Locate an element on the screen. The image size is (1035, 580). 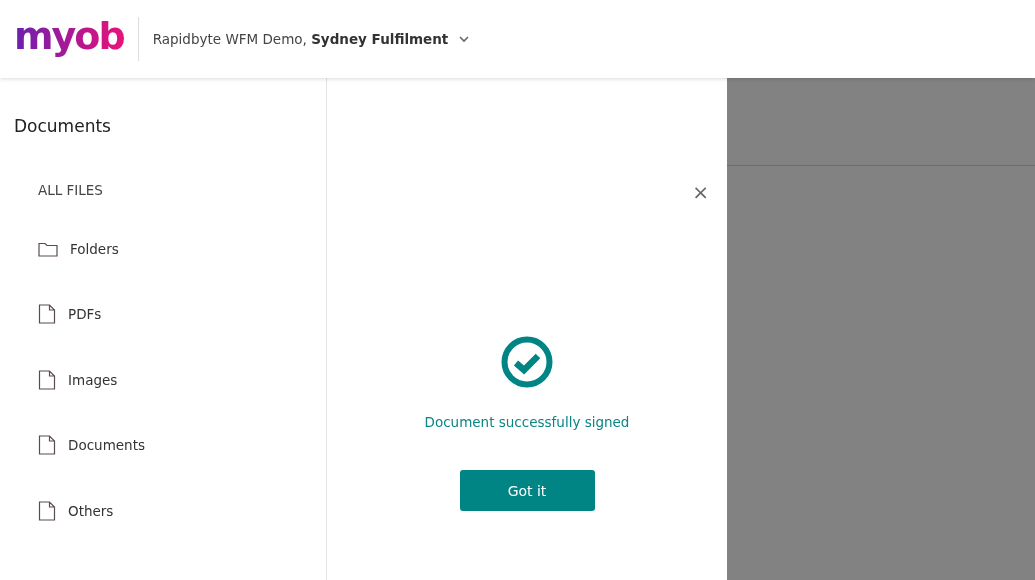
folder-icon is located at coordinates (48, 248).